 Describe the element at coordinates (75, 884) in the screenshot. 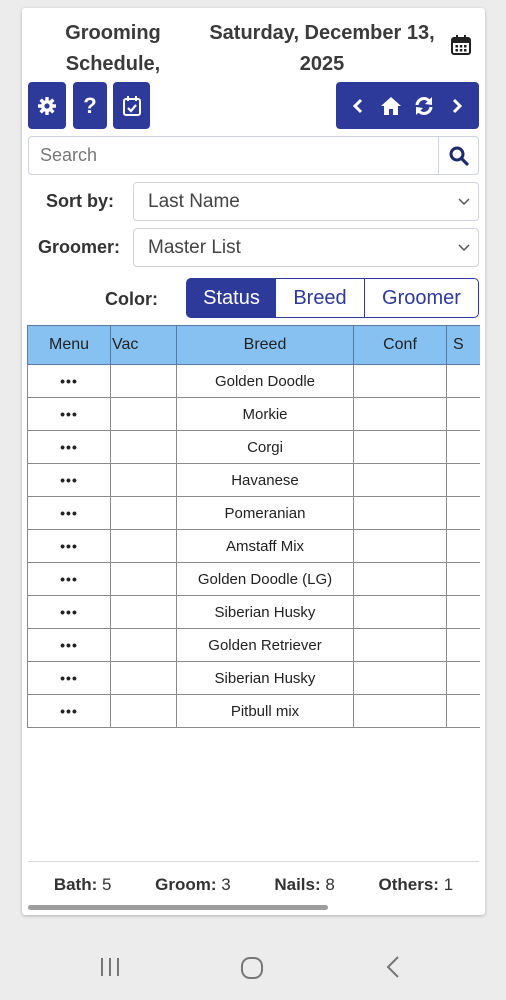

I see `bath-label: Bath:` at that location.